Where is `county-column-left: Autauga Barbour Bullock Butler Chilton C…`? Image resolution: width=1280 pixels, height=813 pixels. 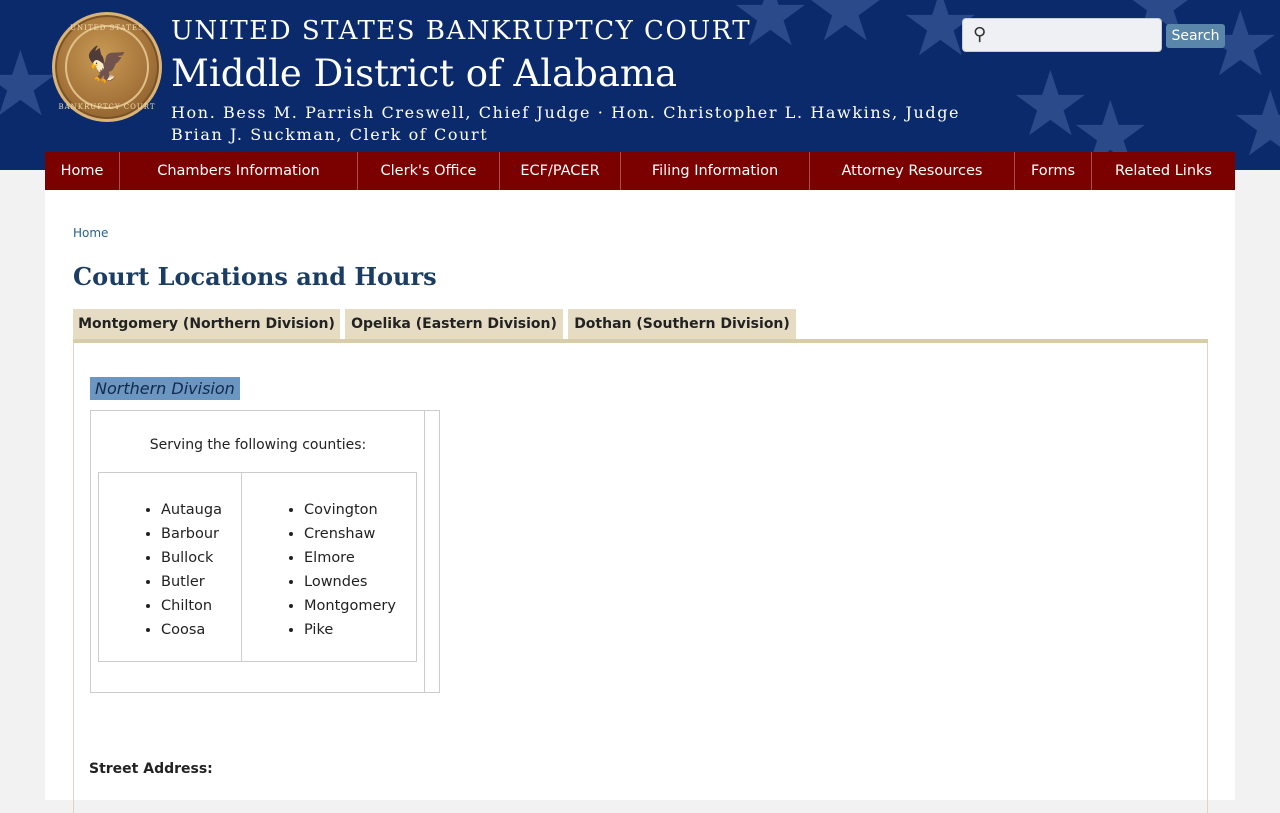
county-column-left: Autauga Barbour Bullock Butler Chilton C… is located at coordinates (170, 567).